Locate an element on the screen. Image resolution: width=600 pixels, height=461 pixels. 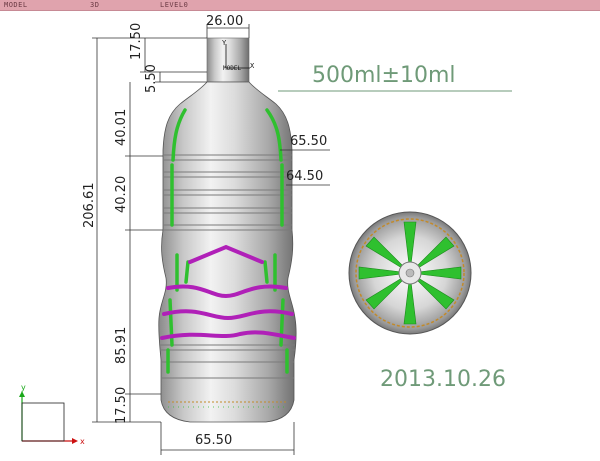
date-label: 2013.10.26 is located at coordinates (443, 379).